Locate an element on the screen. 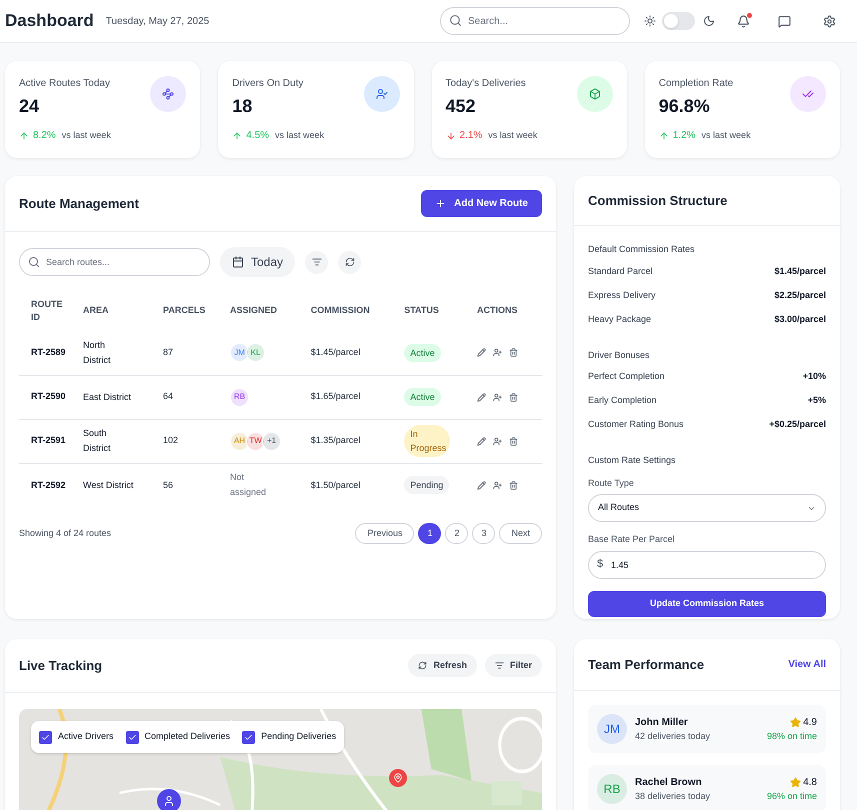 This screenshot has width=857, height=810. section-title: Live Tracking is located at coordinates (60, 665).